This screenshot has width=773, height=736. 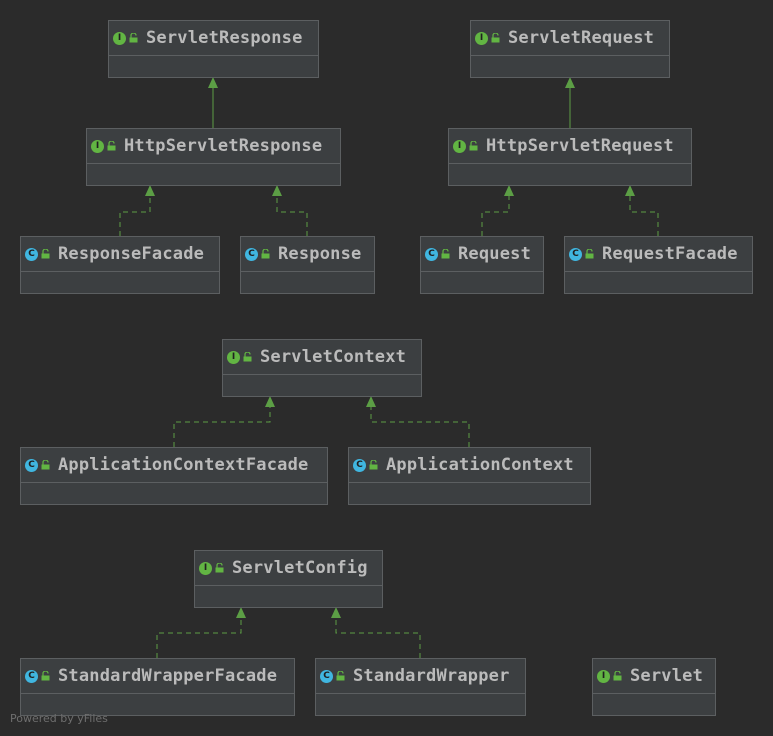 What do you see at coordinates (213, 49) in the screenshot?
I see `node-servlet-response: I ServletResponse` at bounding box center [213, 49].